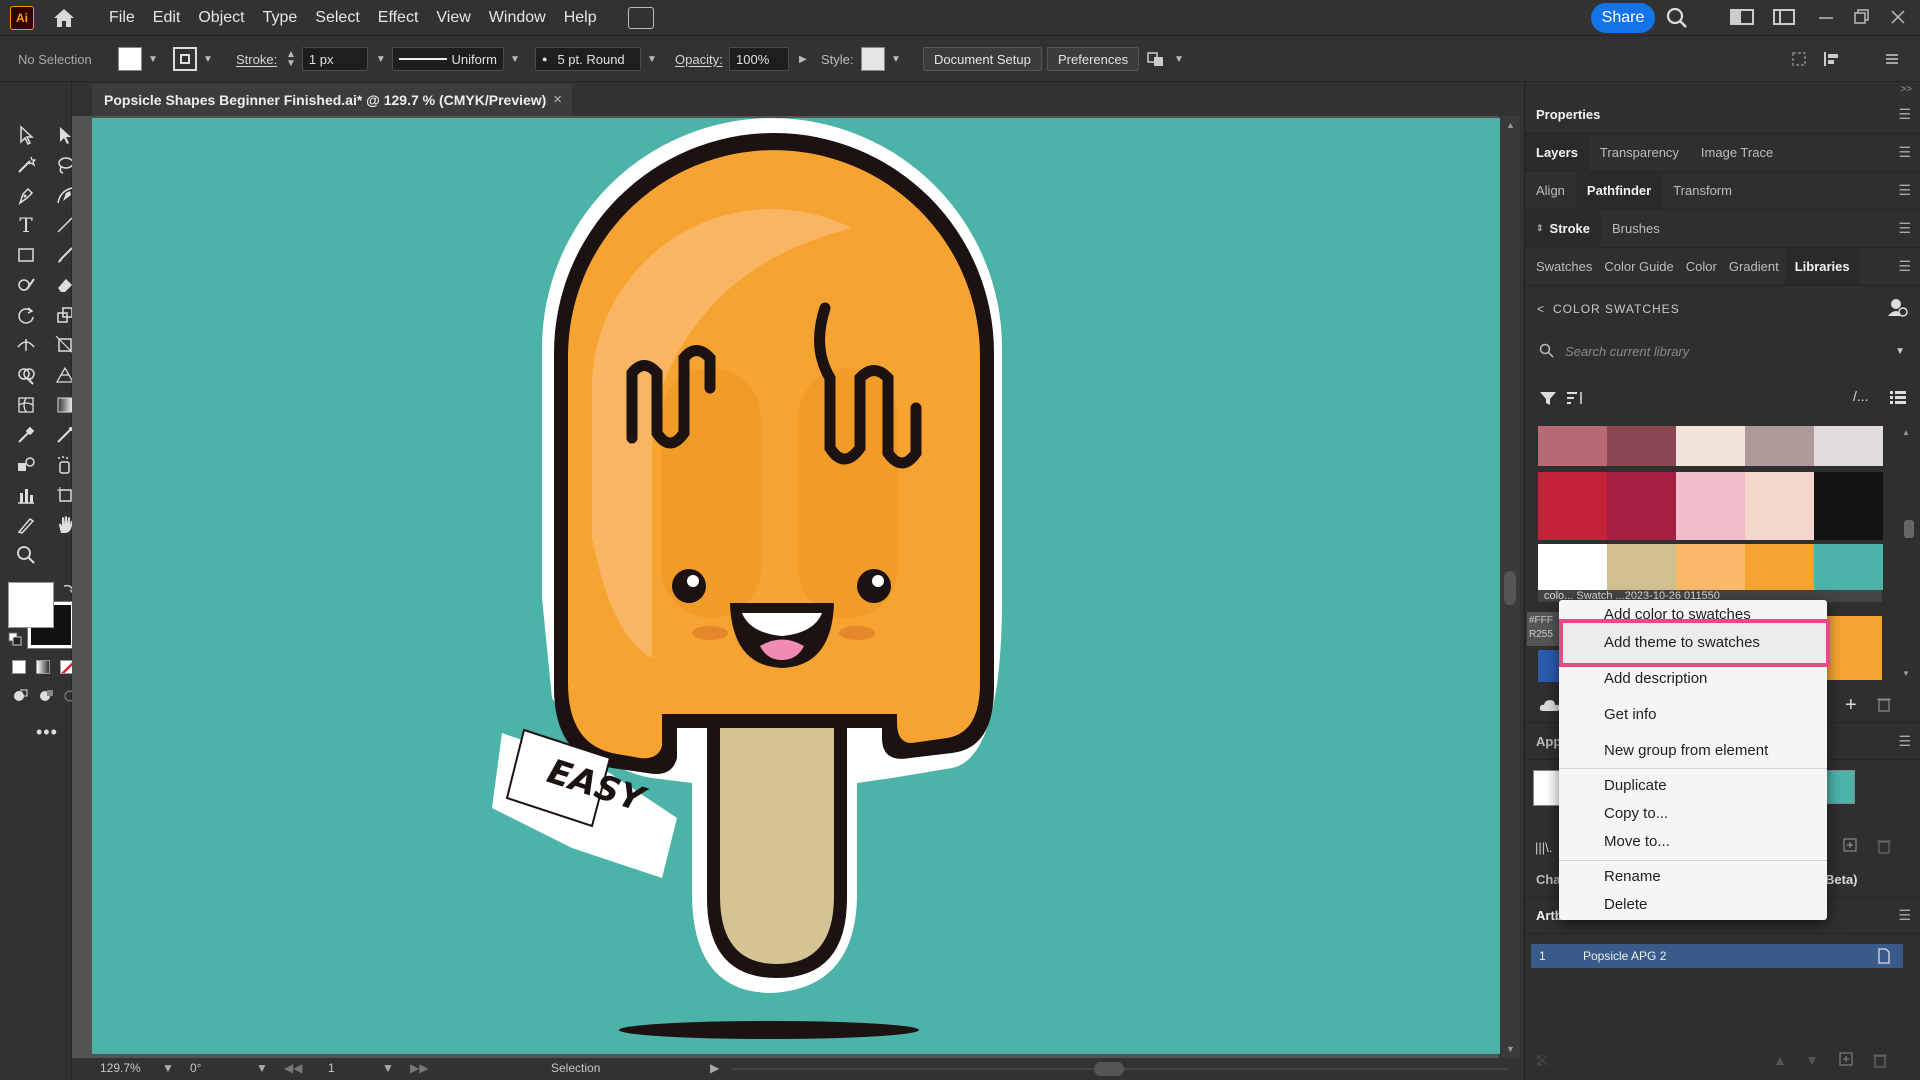 This screenshot has width=1920, height=1080. What do you see at coordinates (1550, 190) in the screenshot?
I see `tab-align: Align` at bounding box center [1550, 190].